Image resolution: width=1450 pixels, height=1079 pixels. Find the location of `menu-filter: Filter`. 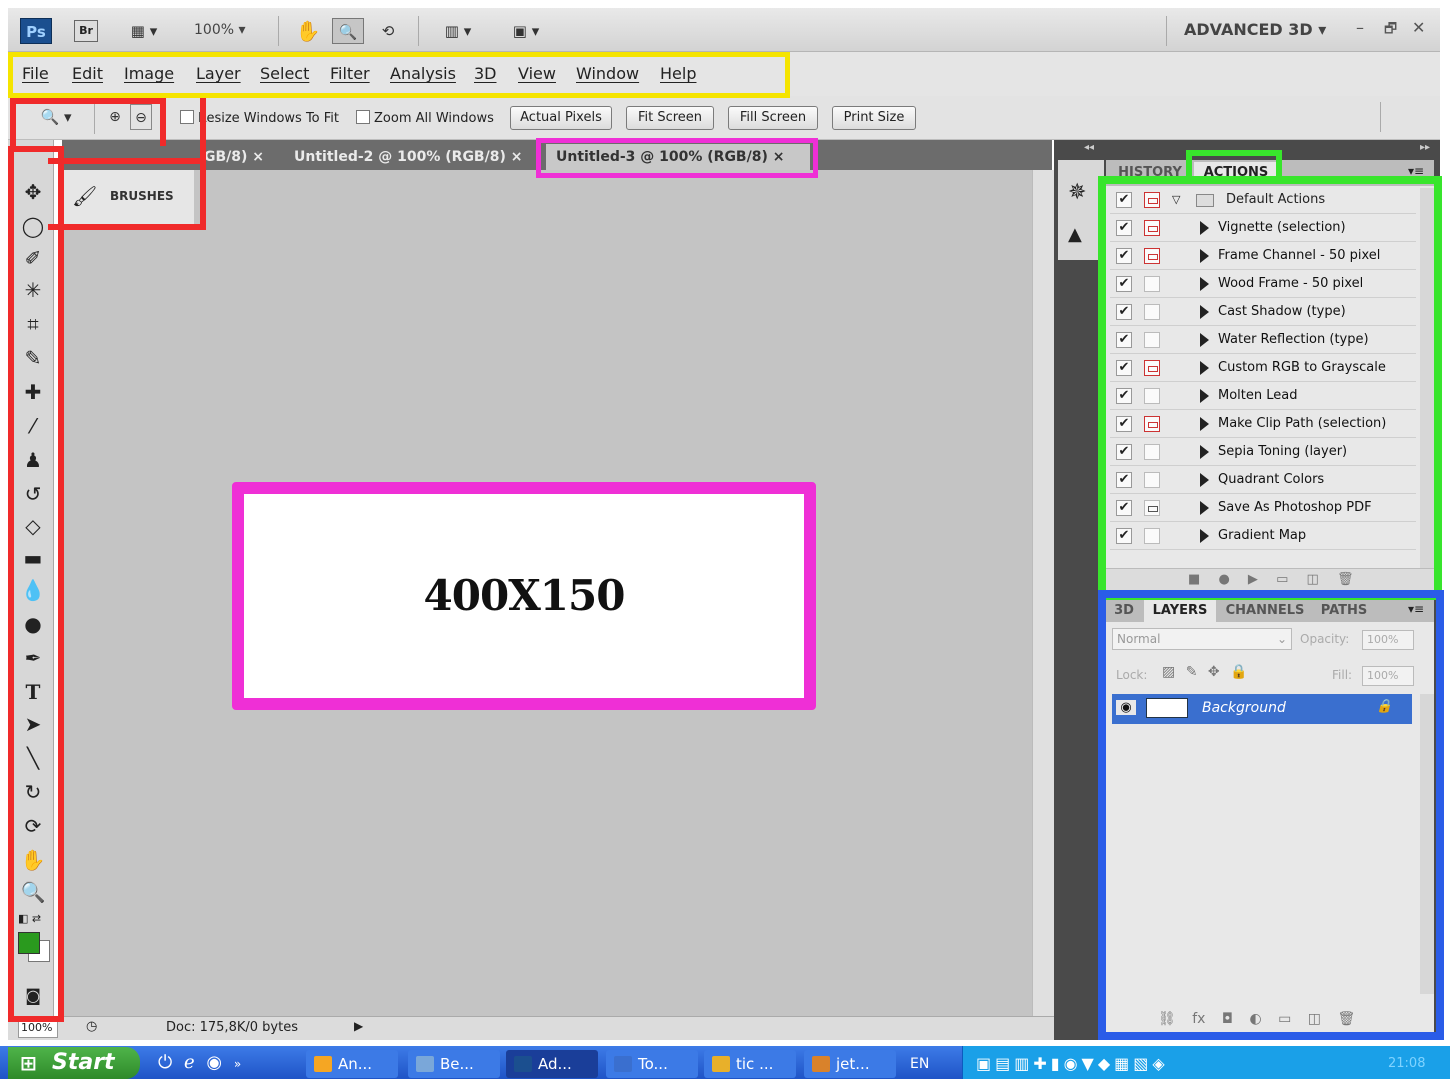

menu-filter: Filter is located at coordinates (350, 73).